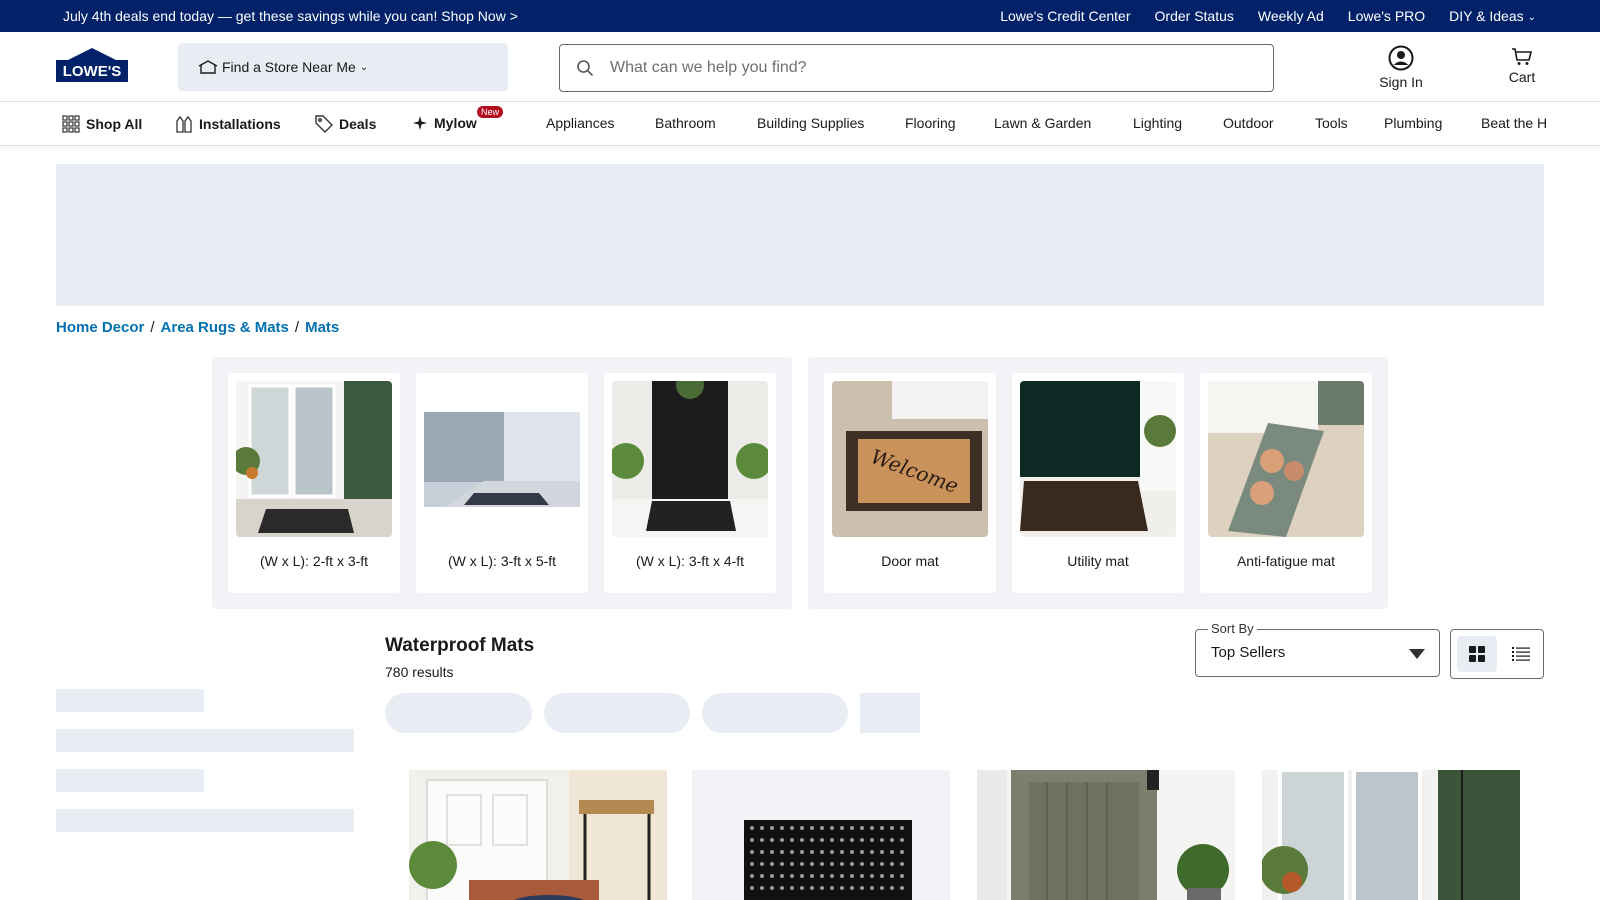 This screenshot has width=1600, height=900. I want to click on search-icon, so click(585, 68).